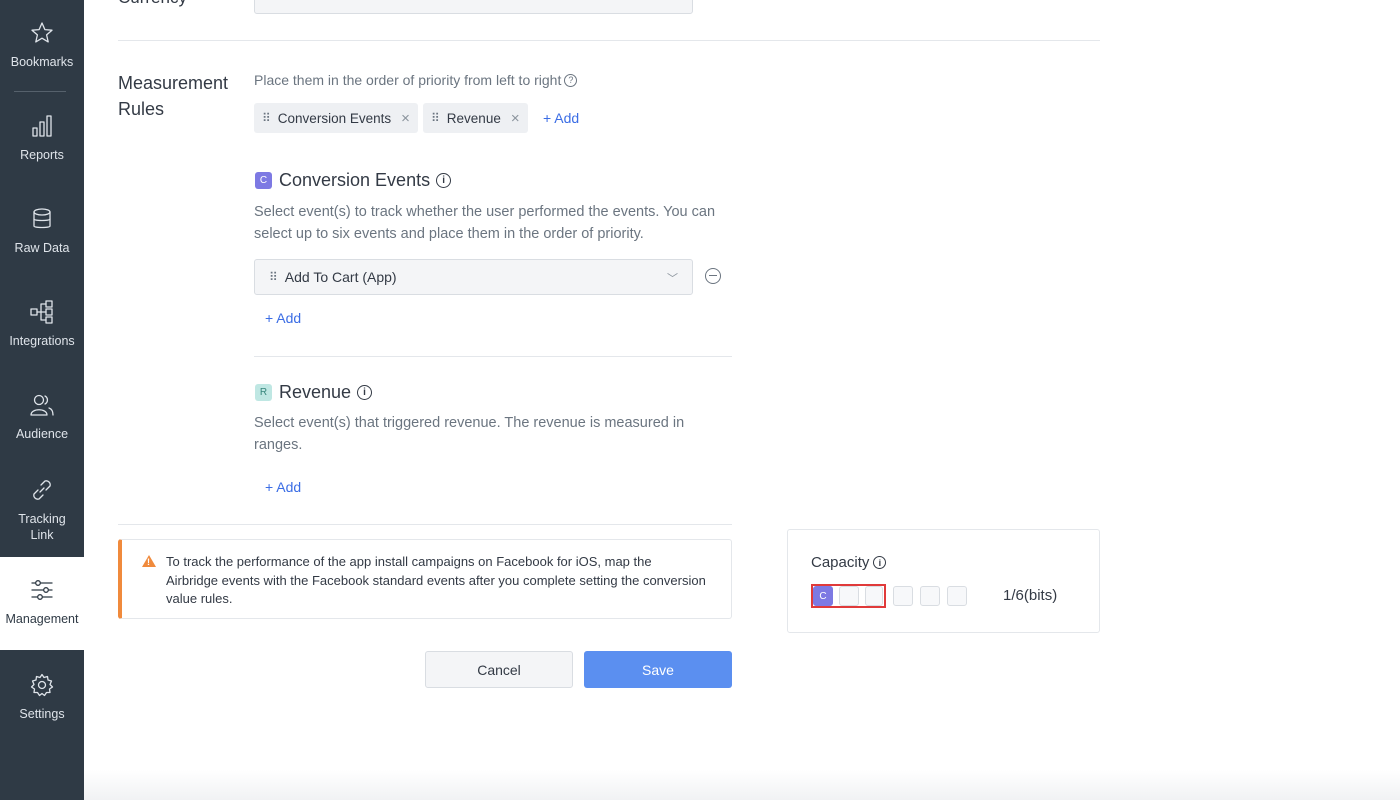  Describe the element at coordinates (42, 510) in the screenshot. I see `sidebar-item-tracking-link: Tracking Link` at that location.